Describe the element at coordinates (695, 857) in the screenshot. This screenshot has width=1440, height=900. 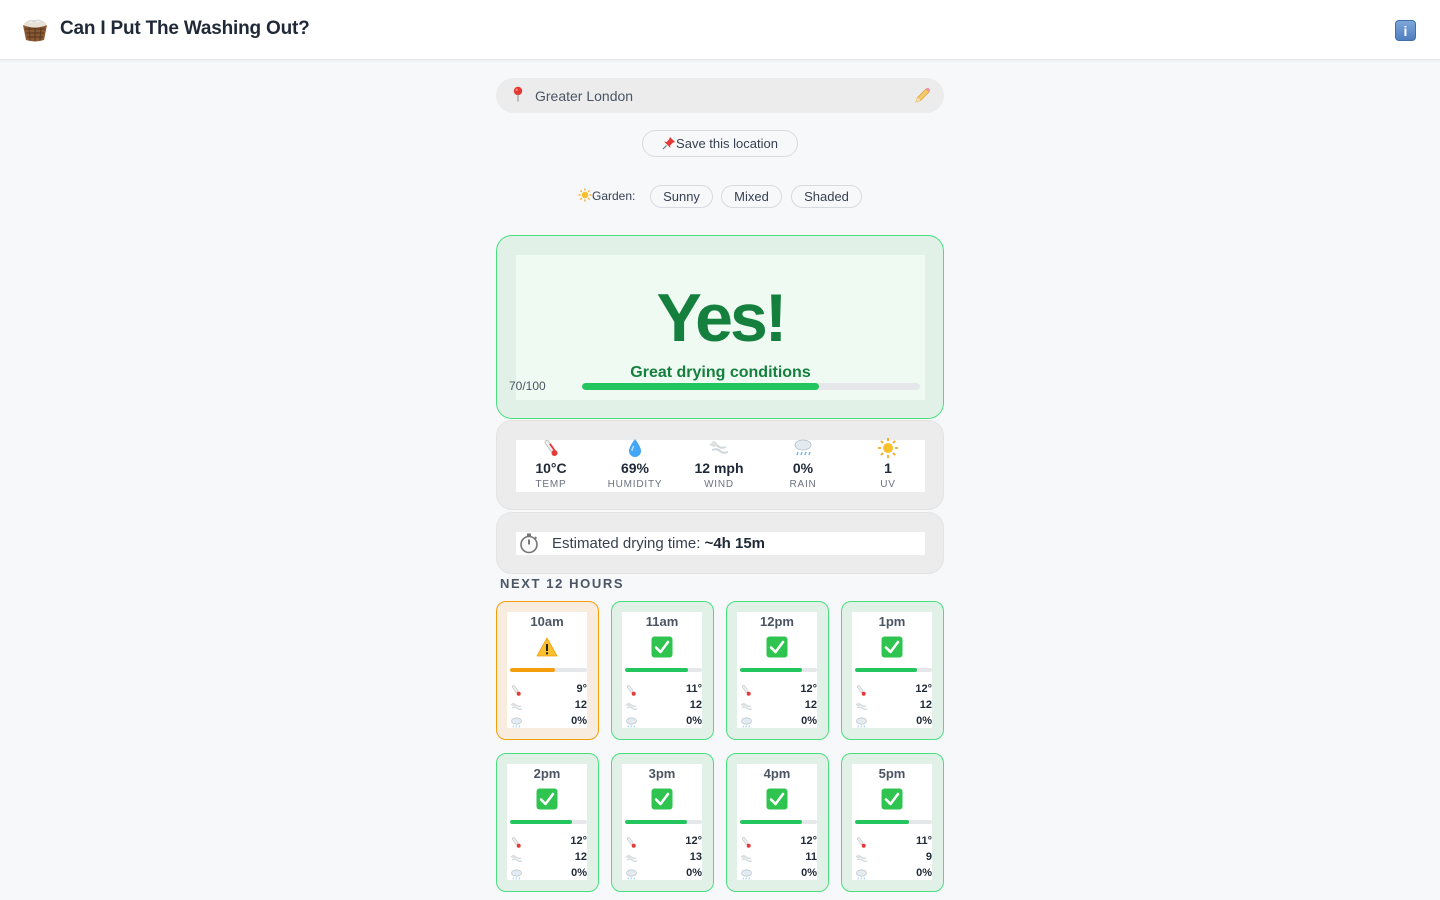
I see `hour-wind-value: 13` at that location.